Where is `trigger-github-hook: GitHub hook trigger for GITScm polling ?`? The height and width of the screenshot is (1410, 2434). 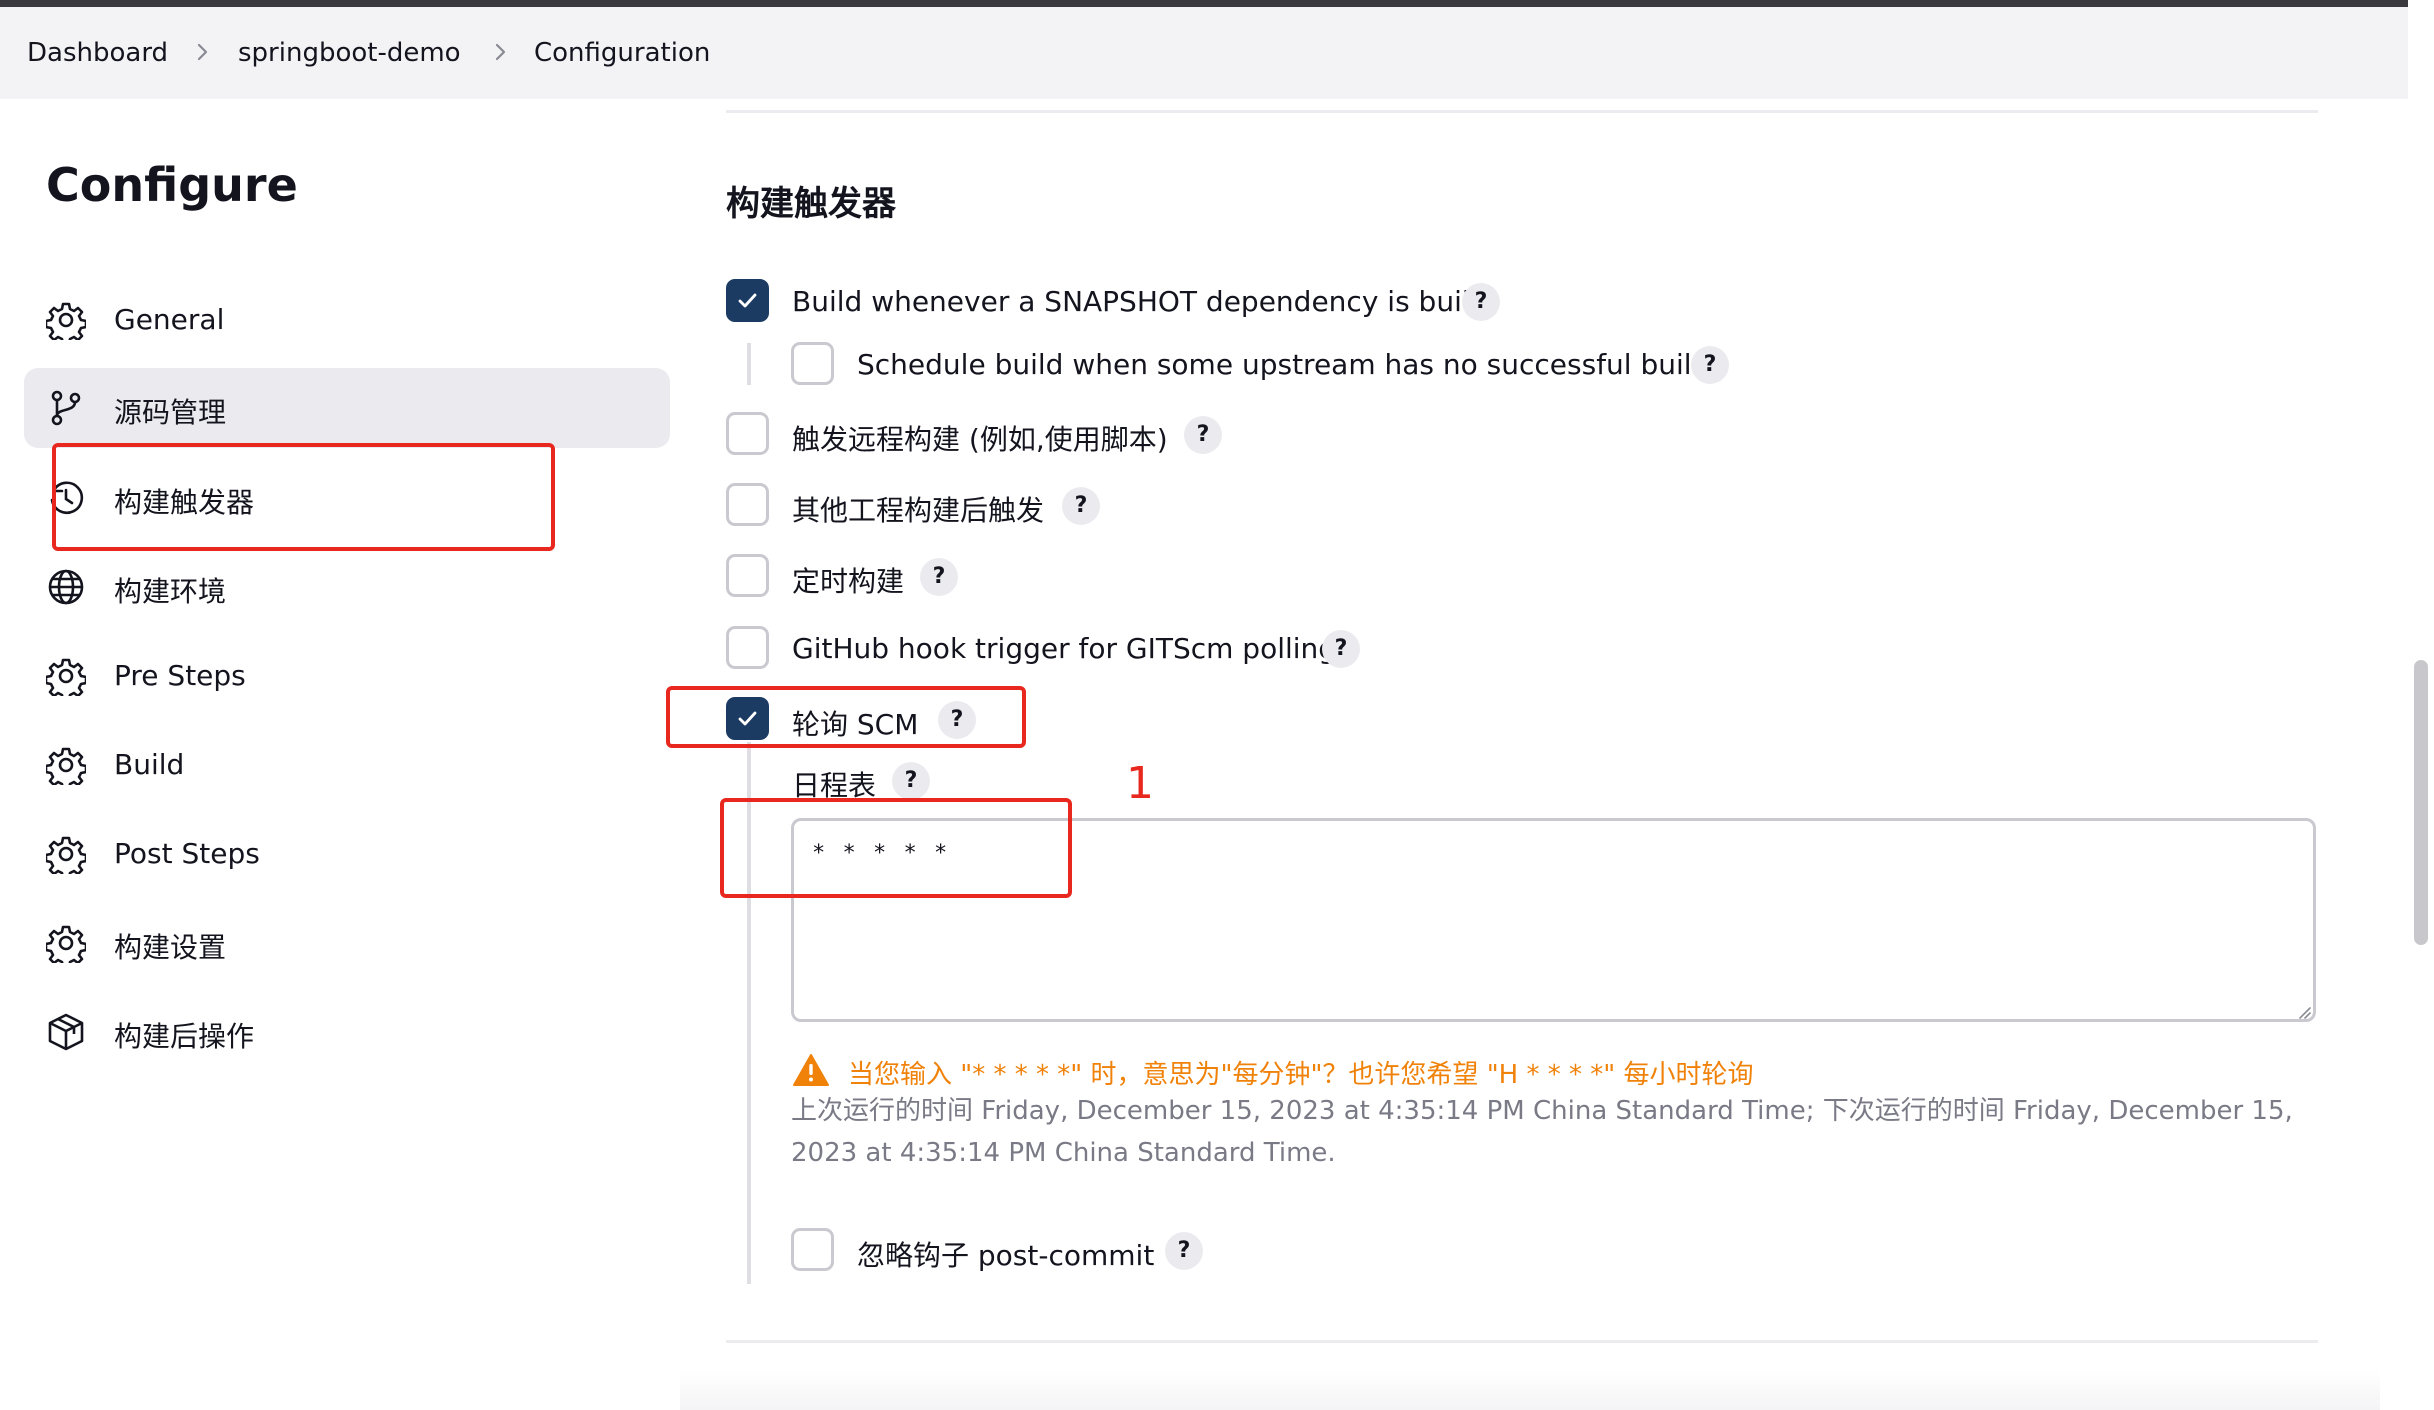 trigger-github-hook: GitHub hook trigger for GITScm polling ? is located at coordinates (1076, 649).